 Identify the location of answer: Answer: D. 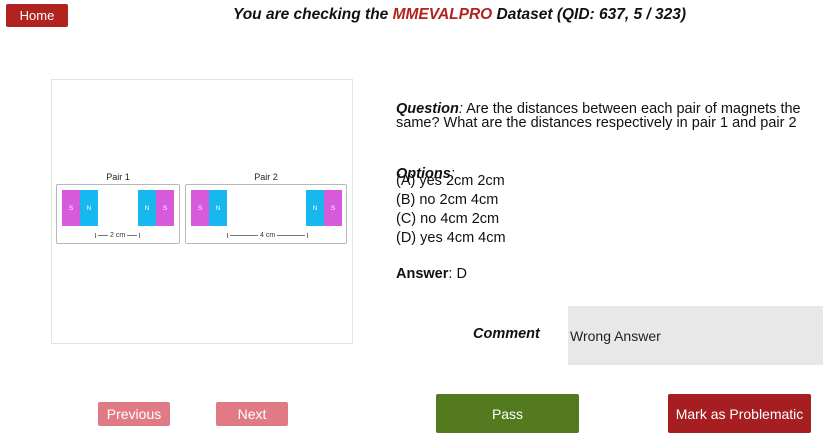
(431, 274).